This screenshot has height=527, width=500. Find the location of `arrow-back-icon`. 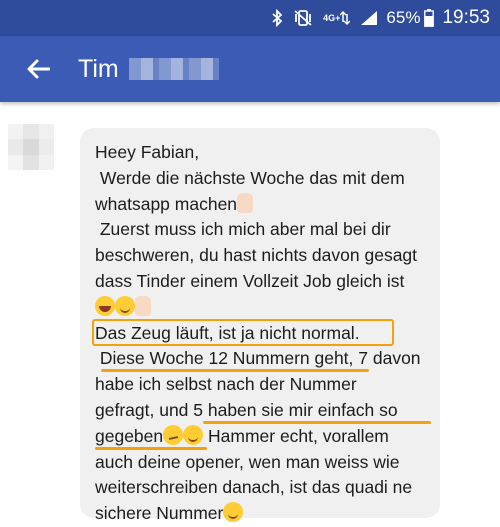

arrow-back-icon is located at coordinates (38, 69).